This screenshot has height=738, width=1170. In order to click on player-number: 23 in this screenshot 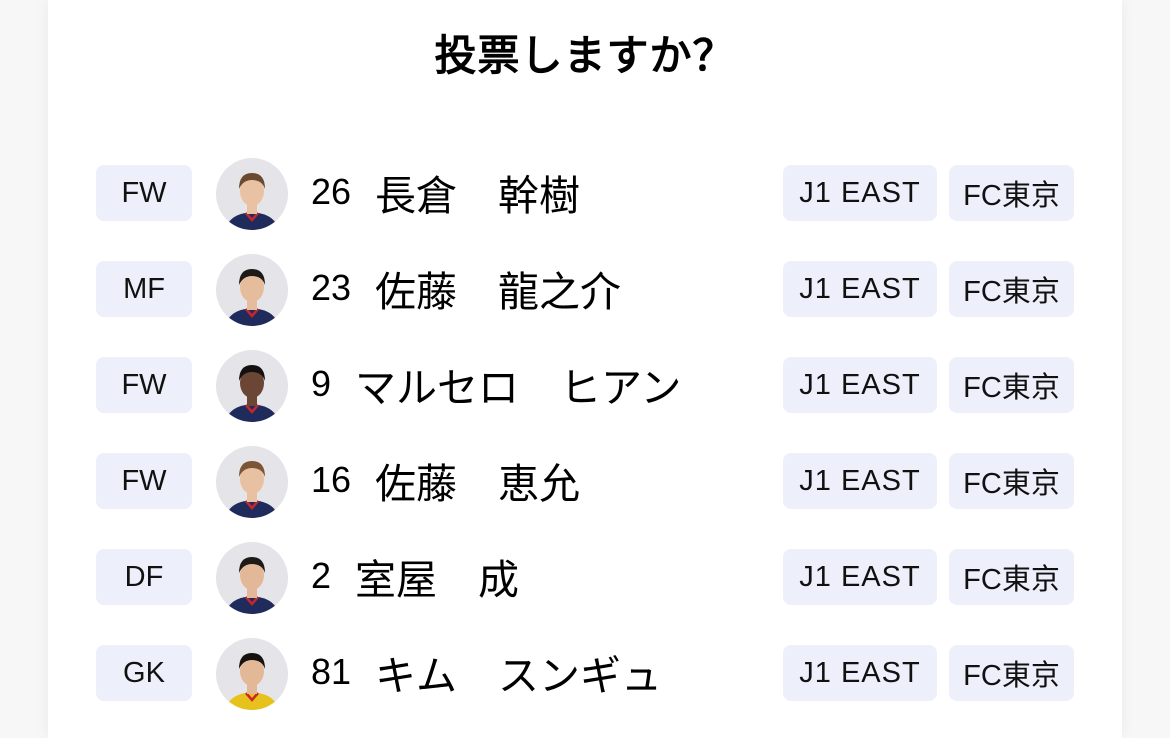, I will do `click(331, 287)`.